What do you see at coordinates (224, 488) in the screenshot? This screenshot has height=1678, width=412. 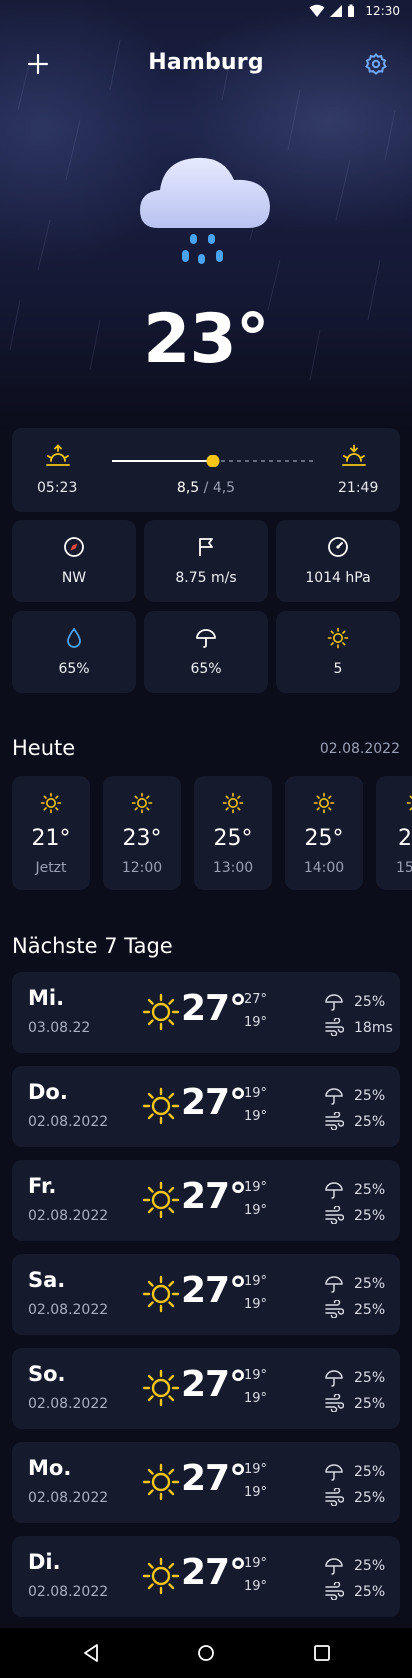 I see `uv-other: 4,5` at bounding box center [224, 488].